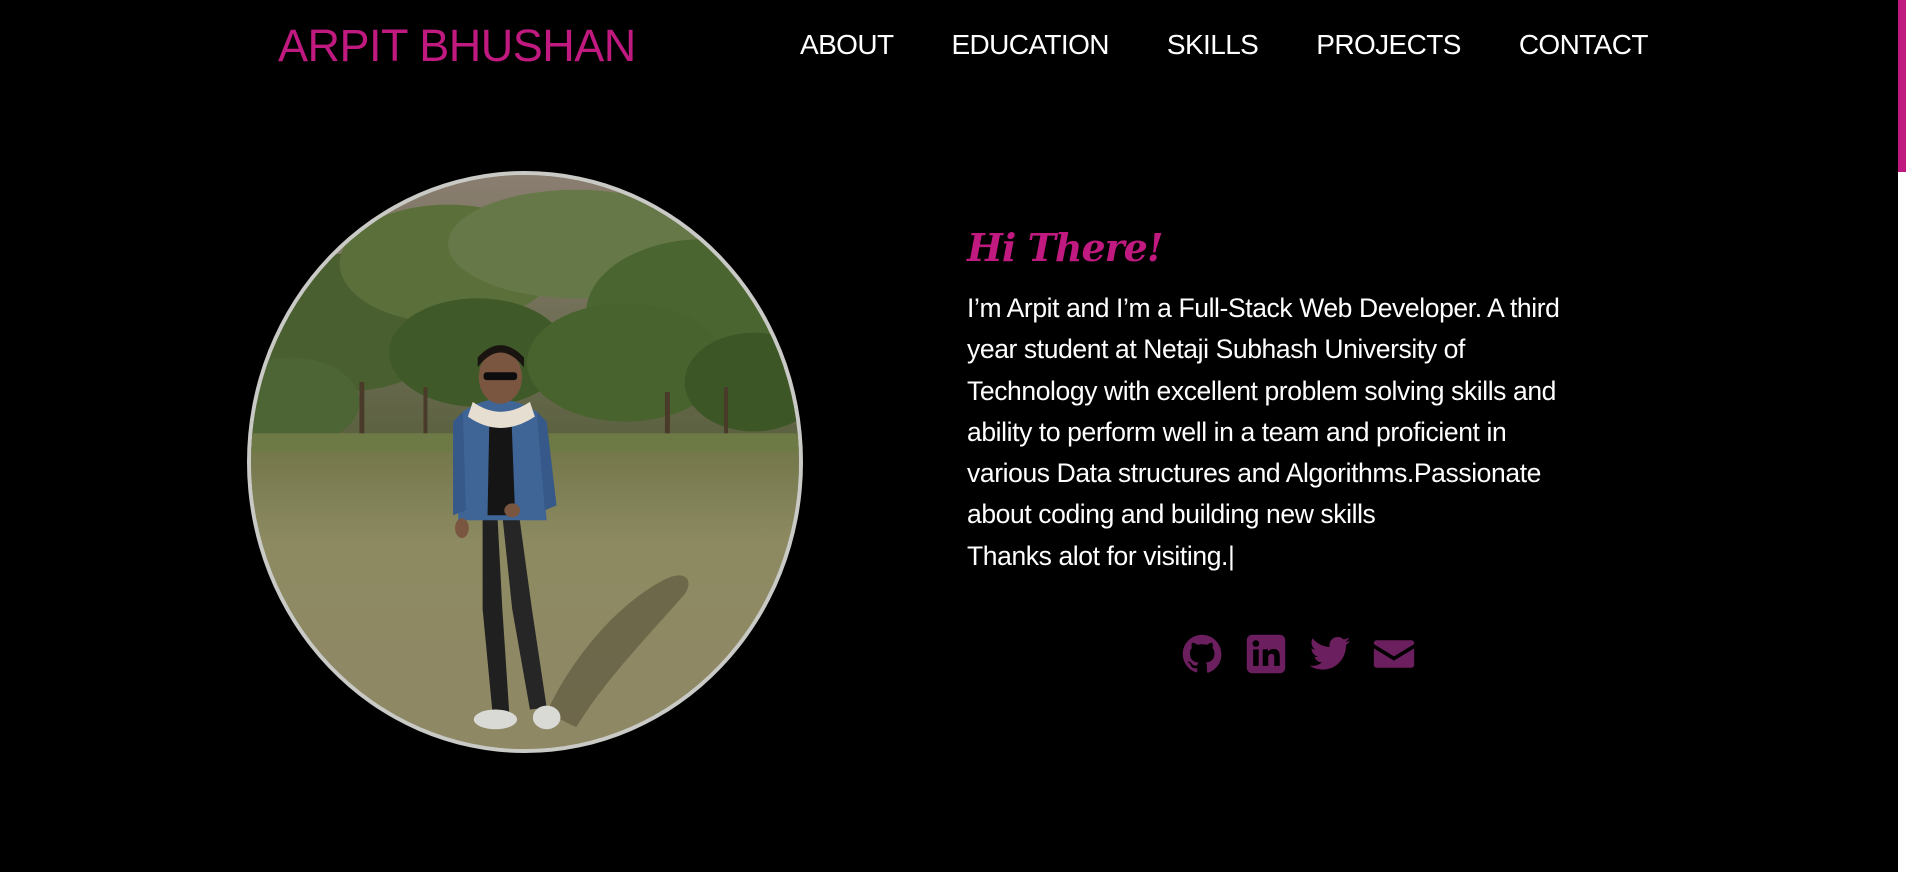 This screenshot has height=872, width=1906. Describe the element at coordinates (1298, 654) in the screenshot. I see `social-links` at that location.